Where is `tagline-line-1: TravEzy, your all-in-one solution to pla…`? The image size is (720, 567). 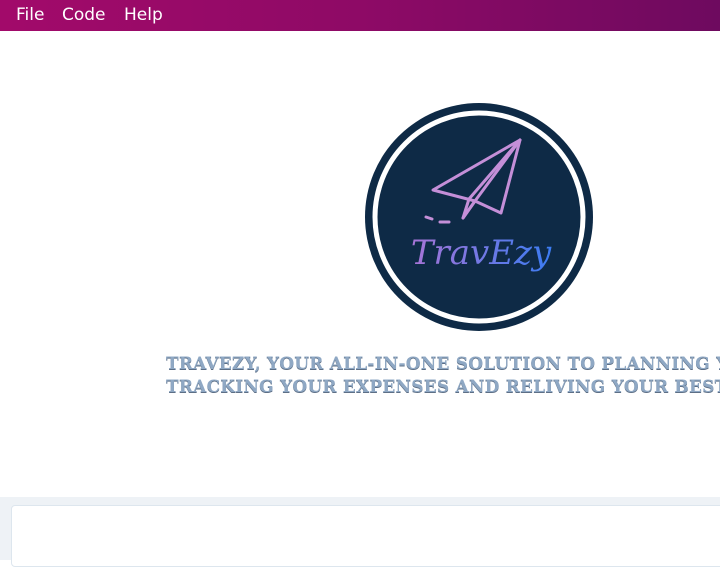
tagline-line-1: TravEzy, your all-in-one solution to pla… is located at coordinates (443, 364).